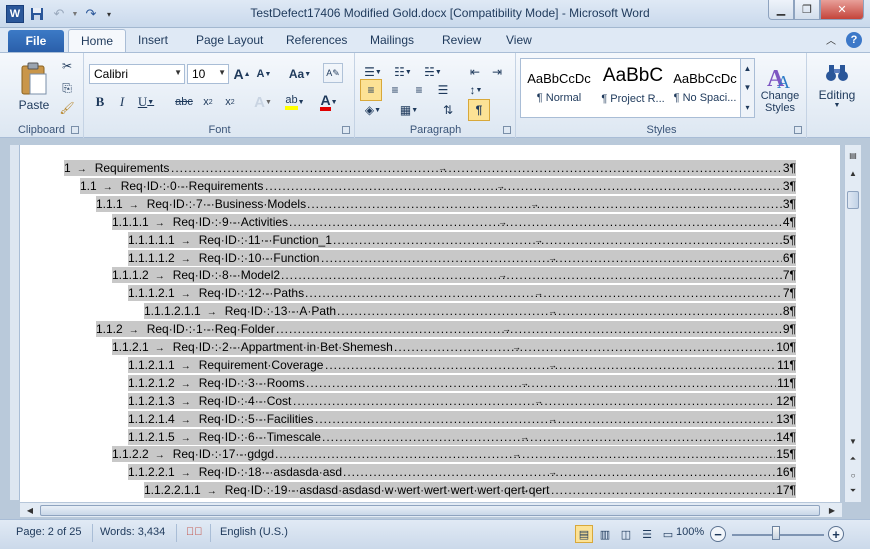  Describe the element at coordinates (831, 40) in the screenshot. I see `minimize-ribbon-icon: ︿` at that location.